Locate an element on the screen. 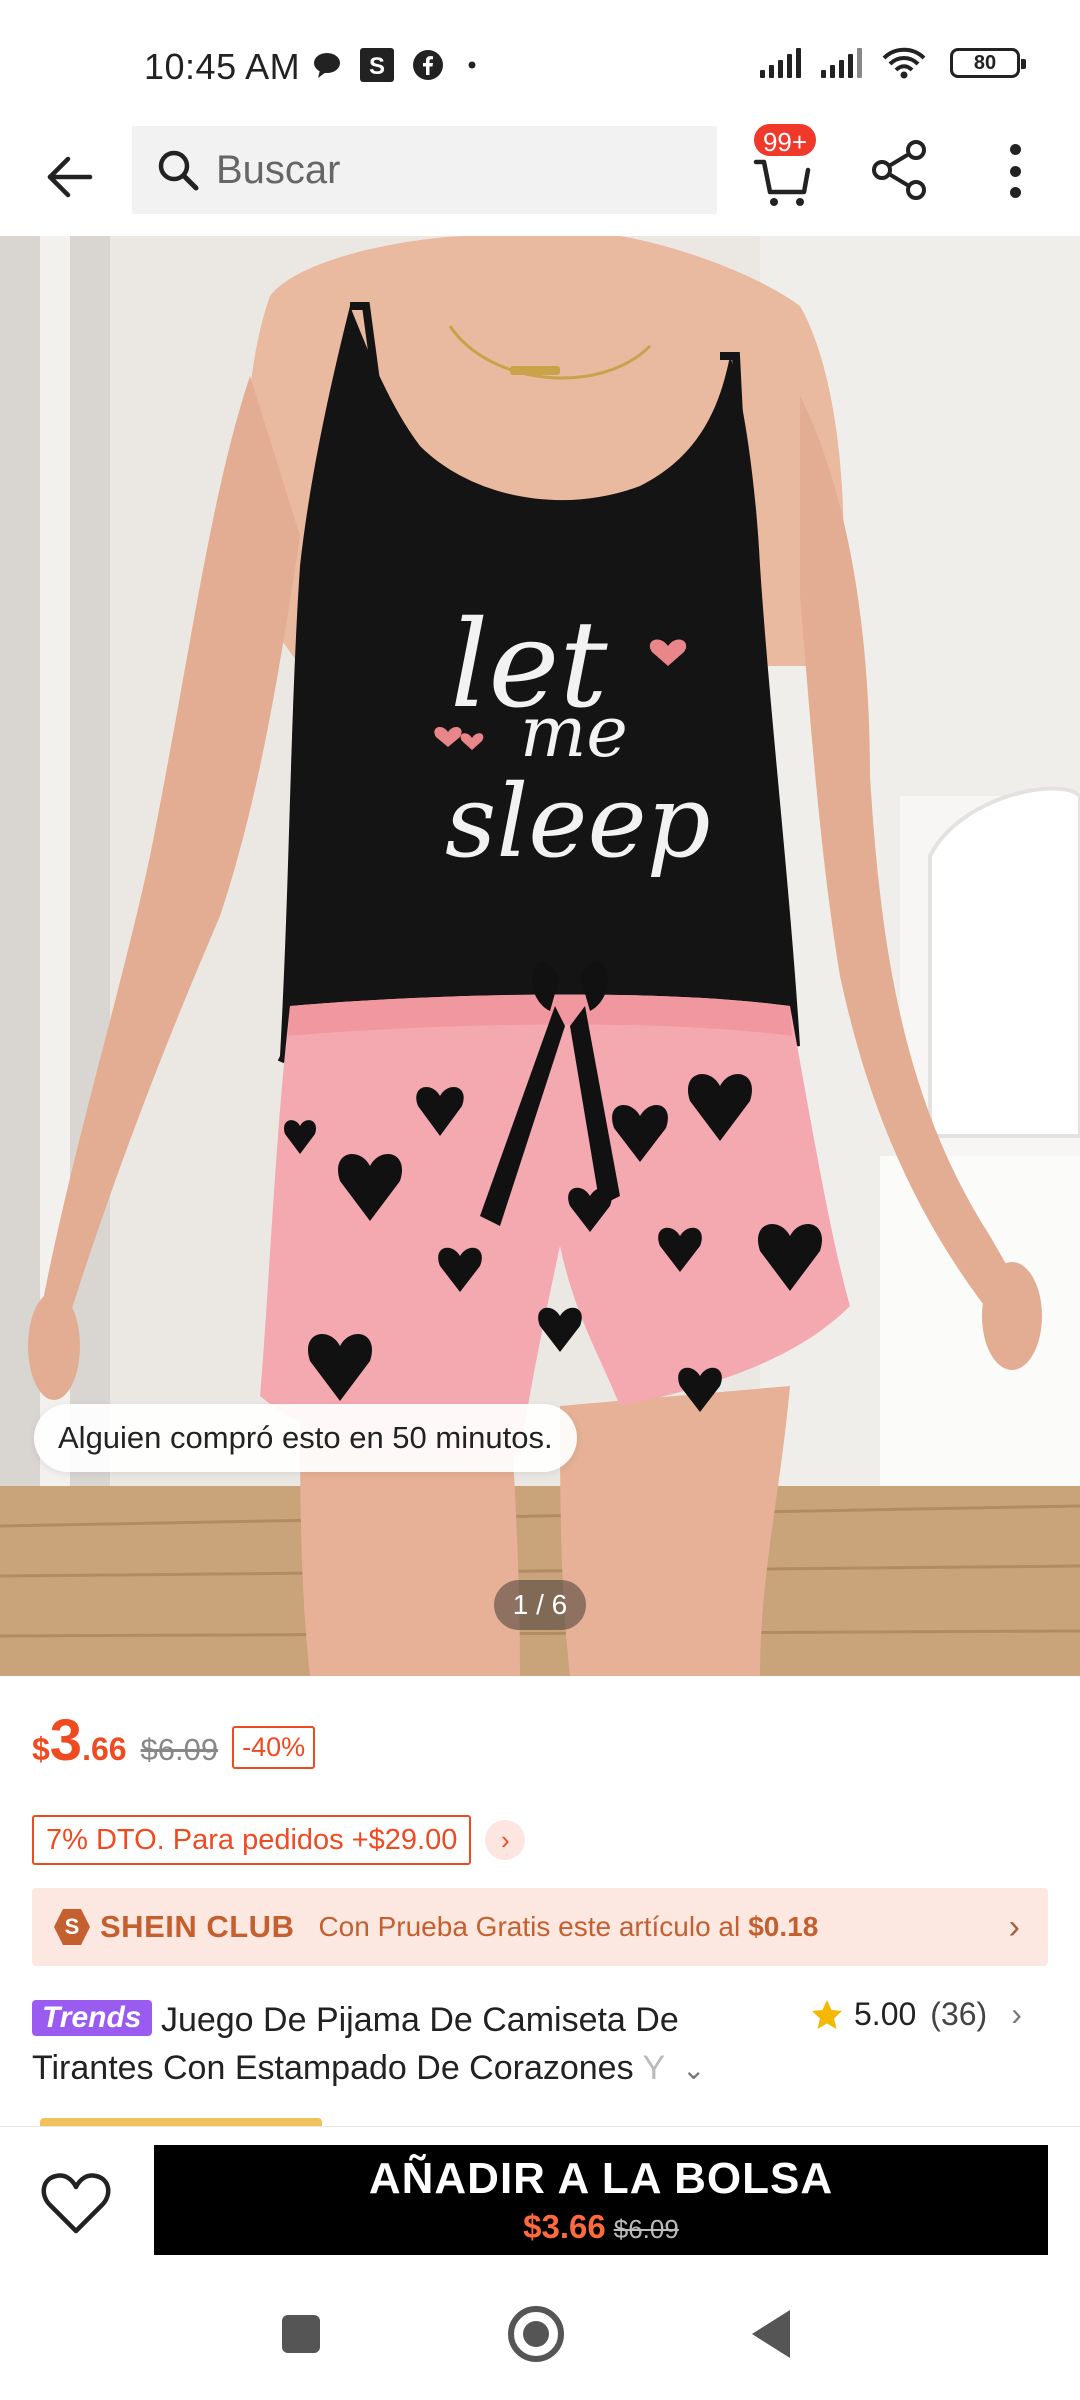 This screenshot has height=2400, width=1080. s-app-icon: S is located at coordinates (377, 65).